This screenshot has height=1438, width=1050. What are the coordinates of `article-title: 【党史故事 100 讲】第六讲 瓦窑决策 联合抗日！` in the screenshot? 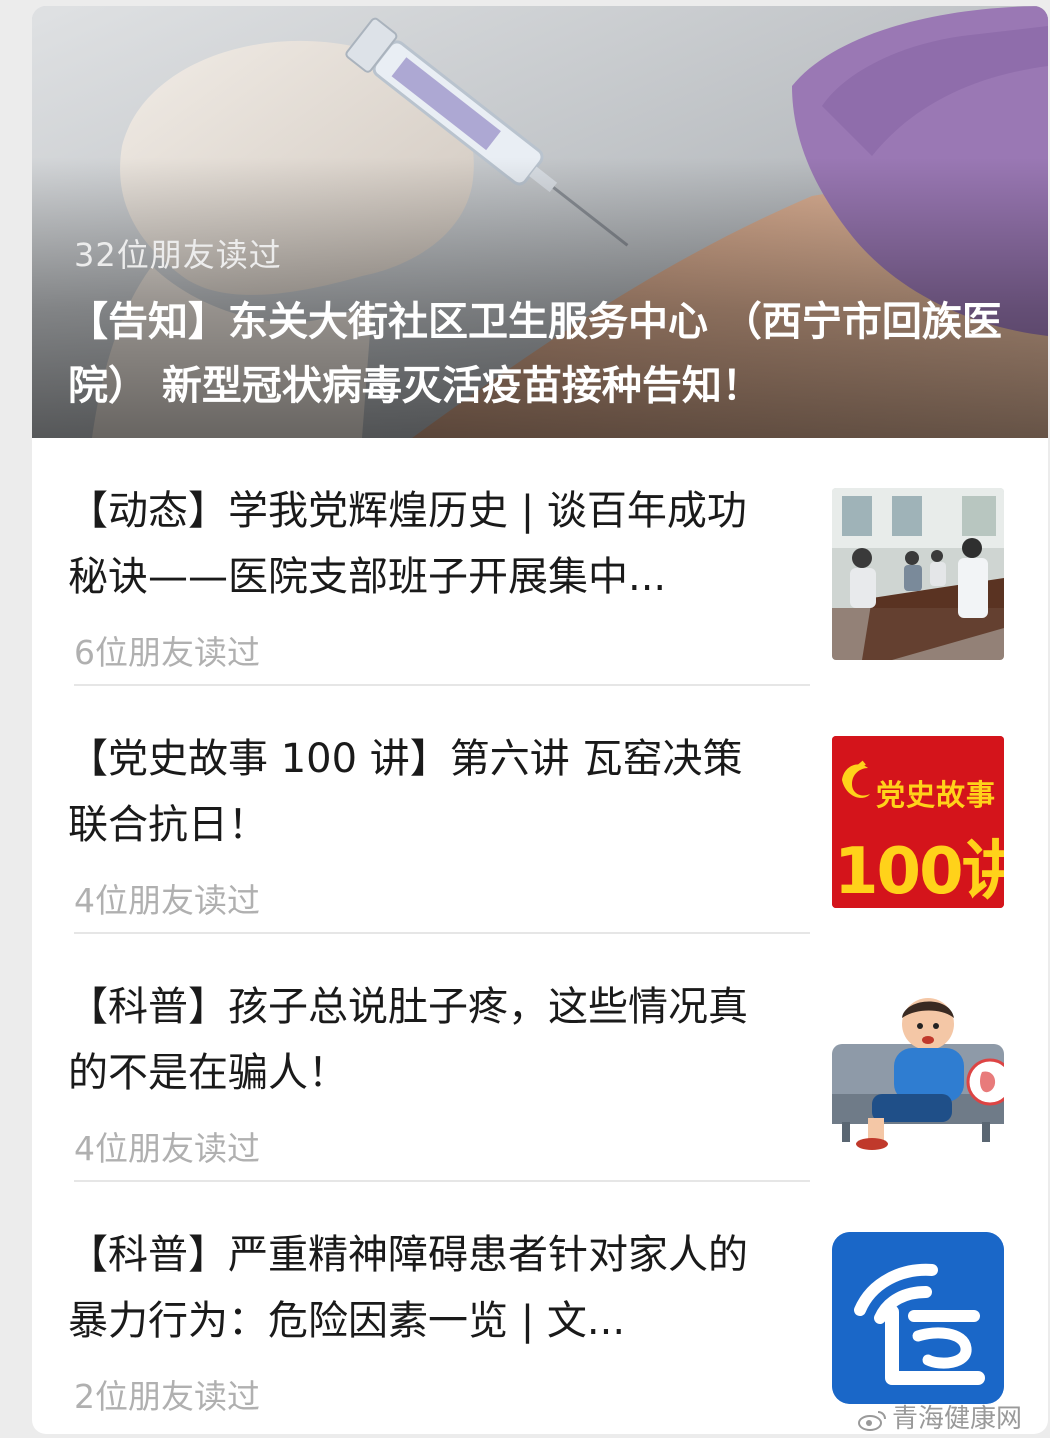 It's located at (418, 792).